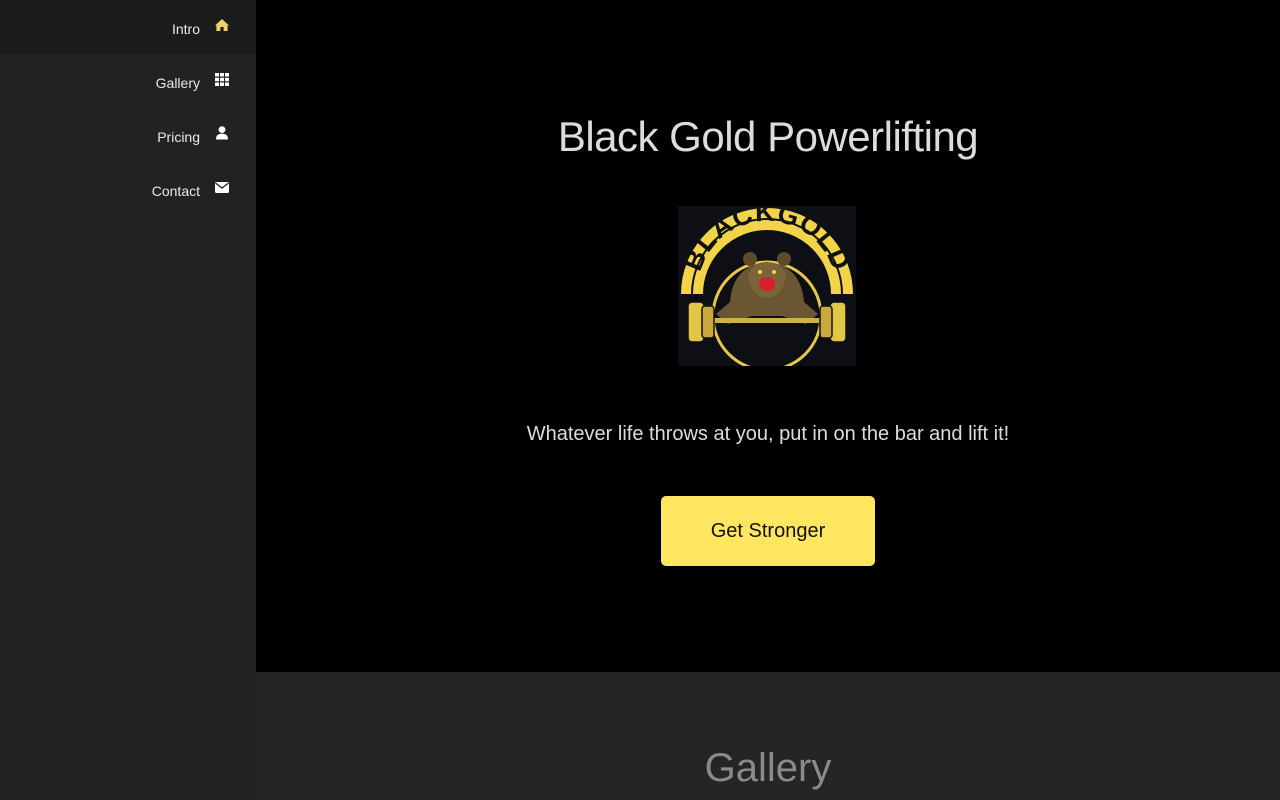 The image size is (1280, 800). I want to click on home-icon, so click(222, 25).